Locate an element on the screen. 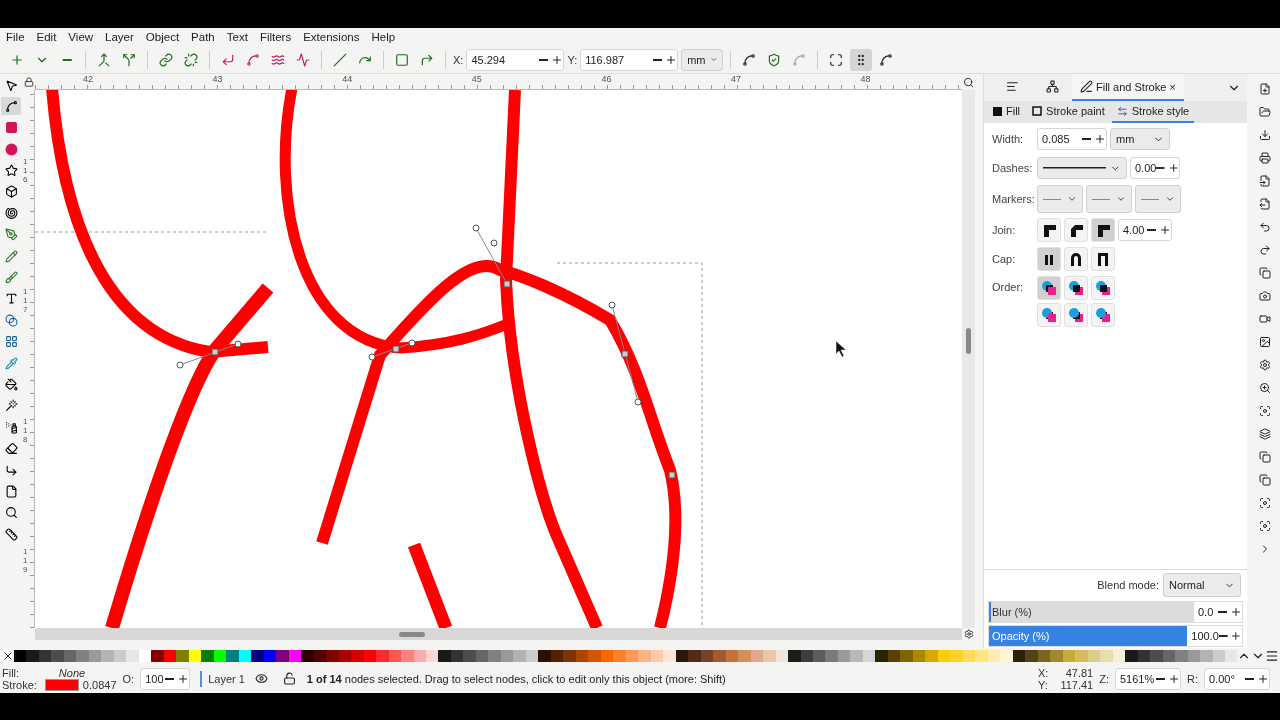 Image resolution: width=1280 pixels, height=720 pixels. y-coordinate-field: 116.987 is located at coordinates (629, 59).